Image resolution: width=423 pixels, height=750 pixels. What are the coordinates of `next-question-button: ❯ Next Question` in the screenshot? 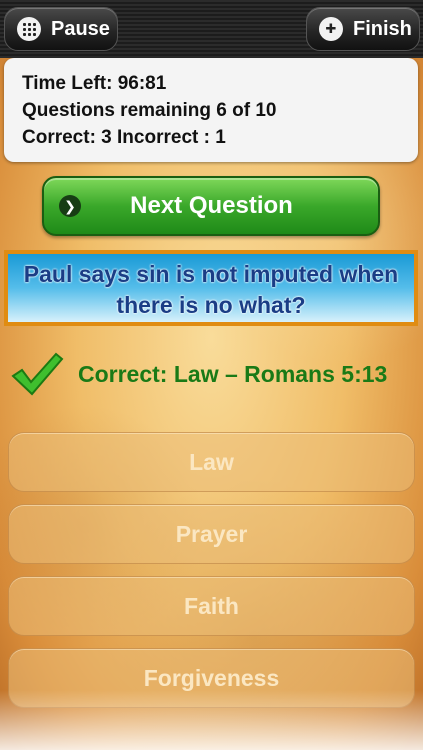 It's located at (211, 206).